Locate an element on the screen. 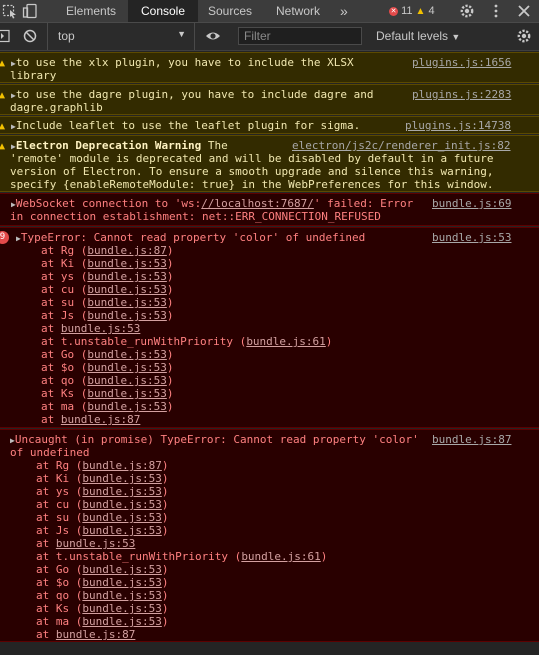  source-link: bundle.js:69 is located at coordinates (471, 203).